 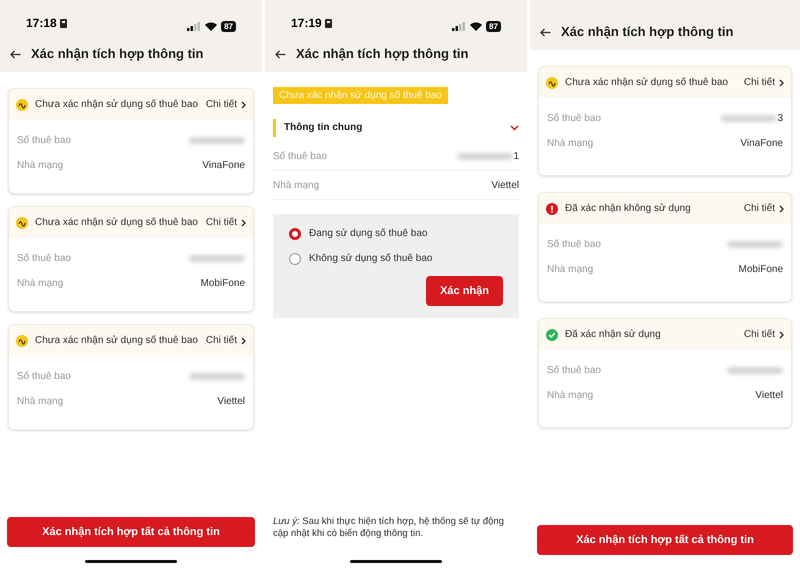 I want to click on radio-option: Đang sử dụng số thuê bao, so click(x=396, y=233).